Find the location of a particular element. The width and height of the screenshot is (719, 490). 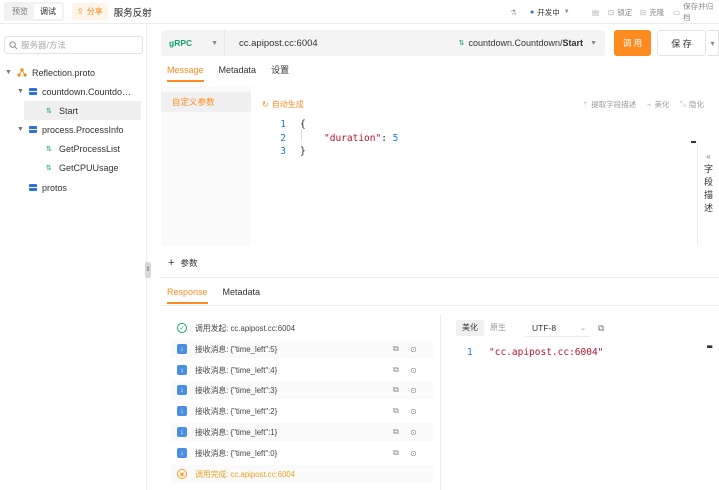

env-selector: ● 开发中 ▼ is located at coordinates (550, 12).